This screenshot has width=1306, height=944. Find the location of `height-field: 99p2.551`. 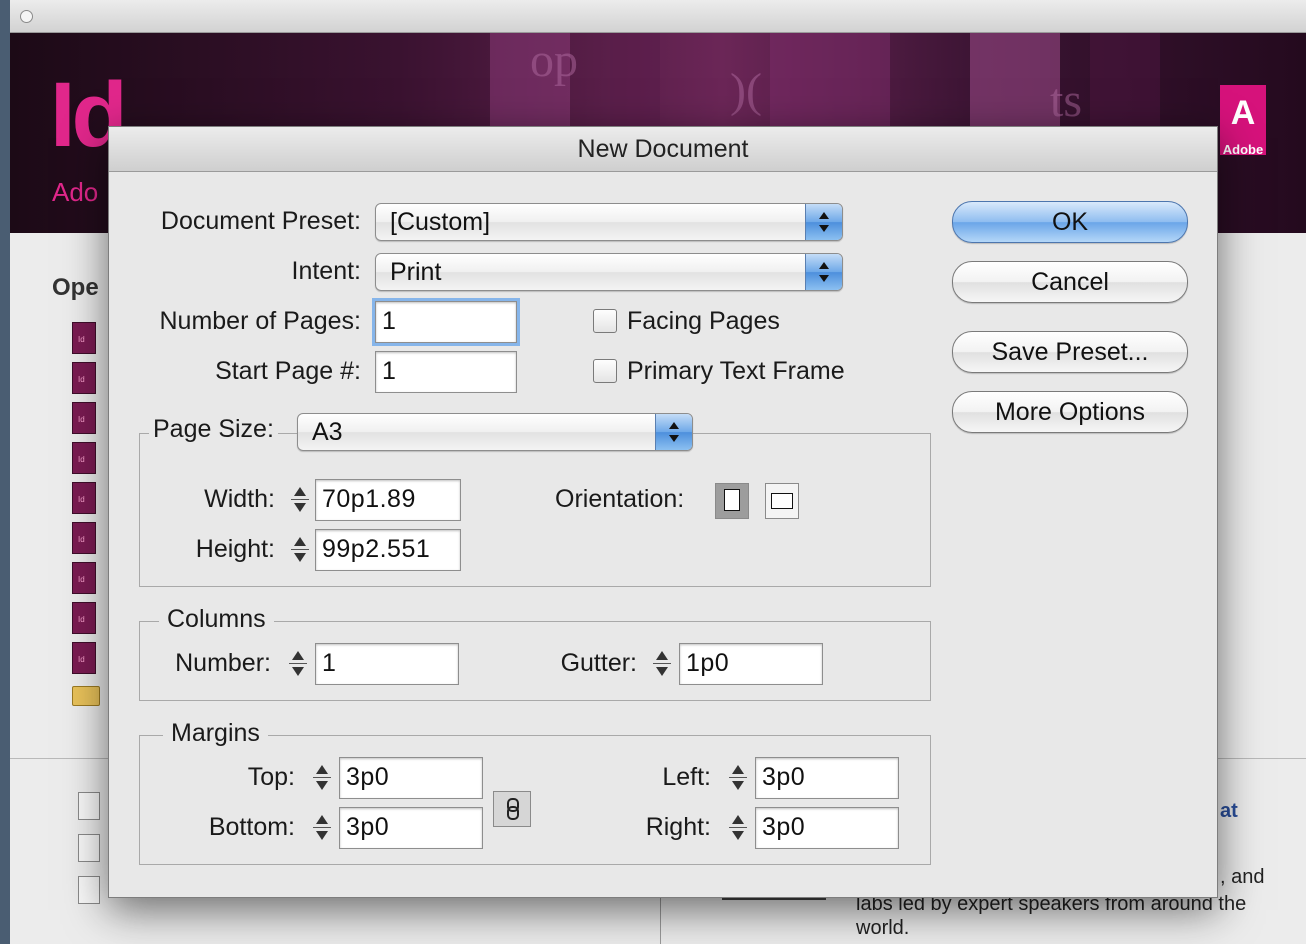

height-field: 99p2.551 is located at coordinates (388, 550).